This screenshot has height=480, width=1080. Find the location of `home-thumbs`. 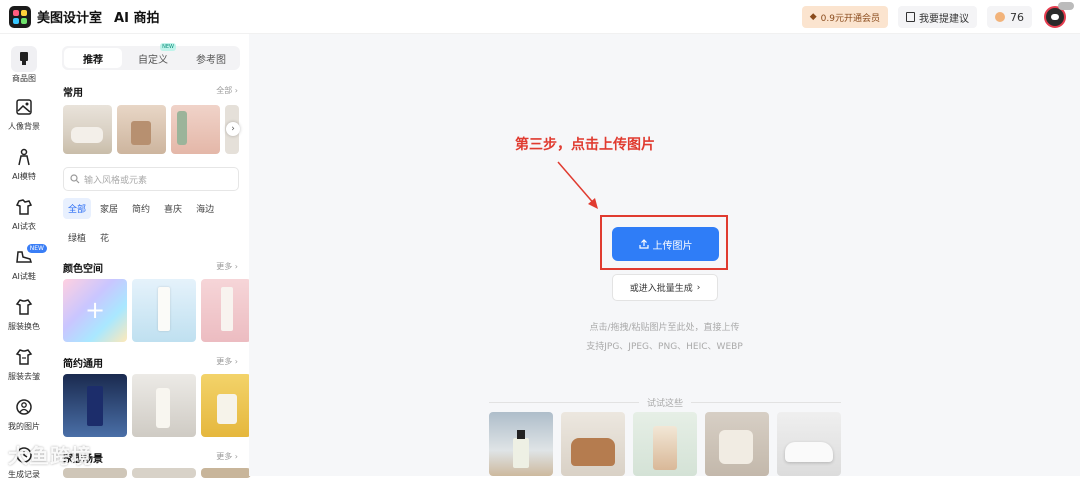

home-thumbs is located at coordinates (157, 473).